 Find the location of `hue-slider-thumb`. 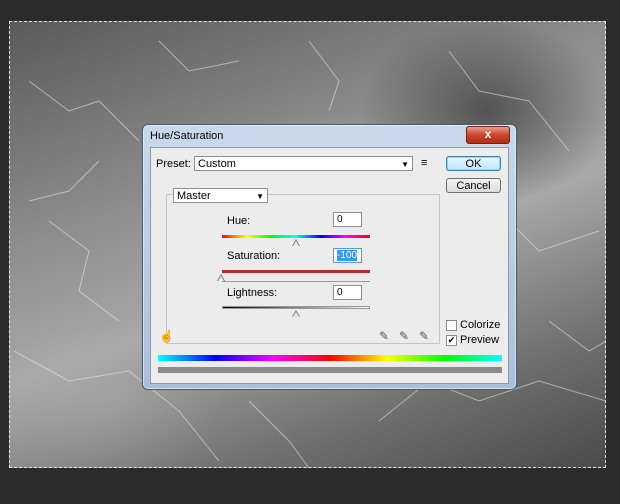

hue-slider-thumb is located at coordinates (296, 242).